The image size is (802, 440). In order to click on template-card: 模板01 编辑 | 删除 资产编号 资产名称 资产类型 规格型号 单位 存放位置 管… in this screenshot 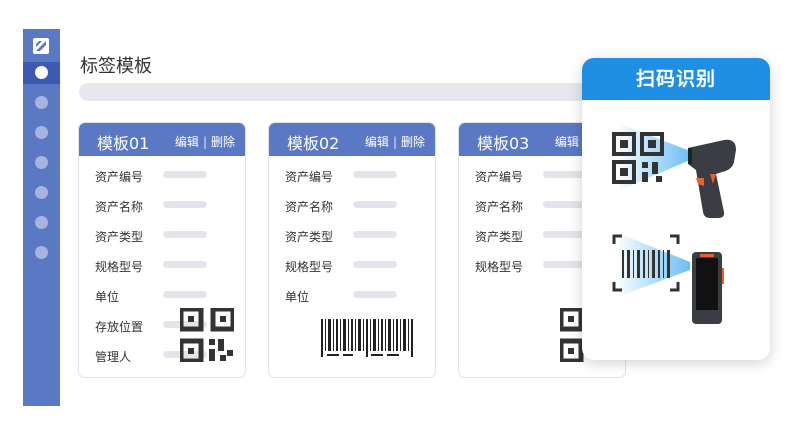, I will do `click(162, 250)`.